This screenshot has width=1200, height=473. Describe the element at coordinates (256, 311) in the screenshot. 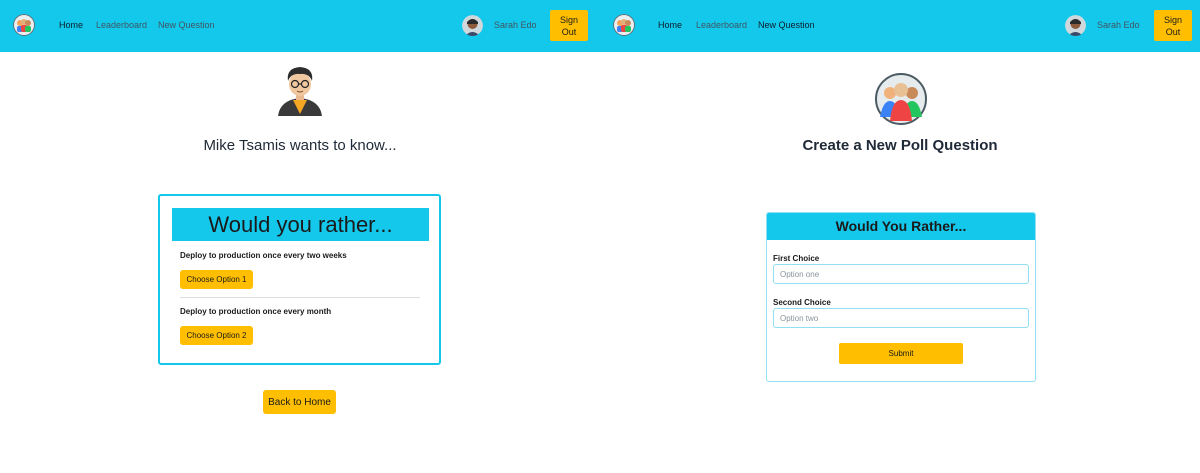

I see `option-two-text: Deploy to production once every month` at that location.